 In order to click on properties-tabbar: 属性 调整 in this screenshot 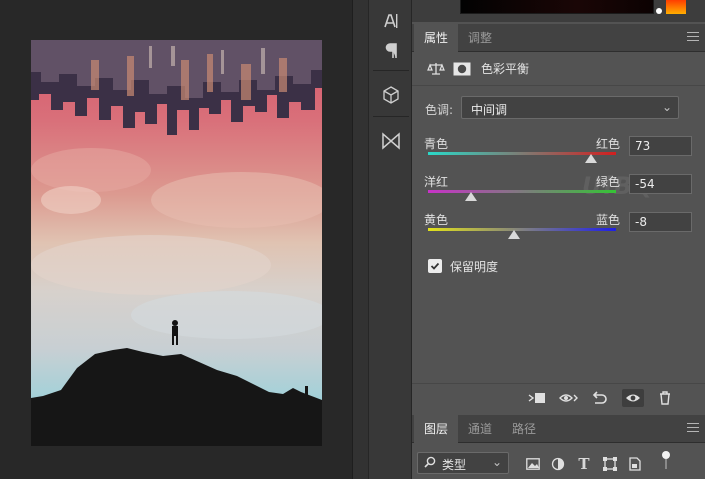, I will do `click(558, 38)`.